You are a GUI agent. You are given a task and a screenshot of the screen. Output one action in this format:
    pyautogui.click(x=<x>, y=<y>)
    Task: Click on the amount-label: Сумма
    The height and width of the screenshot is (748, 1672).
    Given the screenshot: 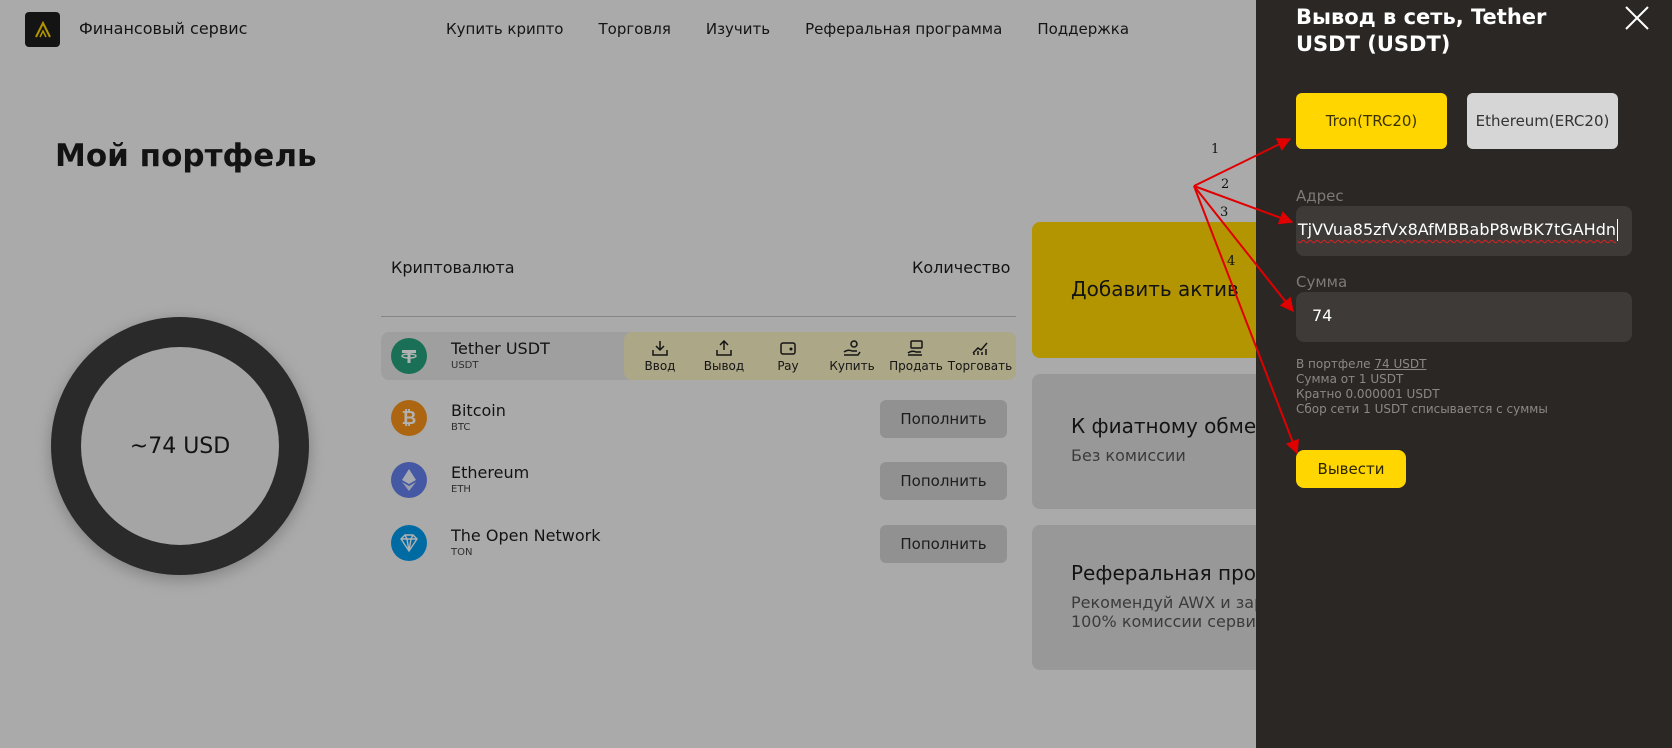 What is the action you would take?
    pyautogui.click(x=1322, y=282)
    